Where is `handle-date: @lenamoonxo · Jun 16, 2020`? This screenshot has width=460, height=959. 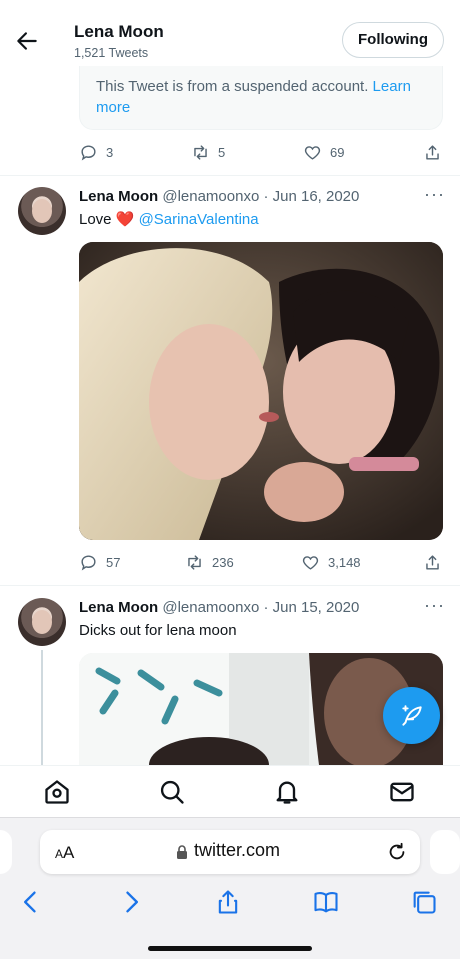 handle-date: @lenamoonxo · Jun 16, 2020 is located at coordinates (261, 196).